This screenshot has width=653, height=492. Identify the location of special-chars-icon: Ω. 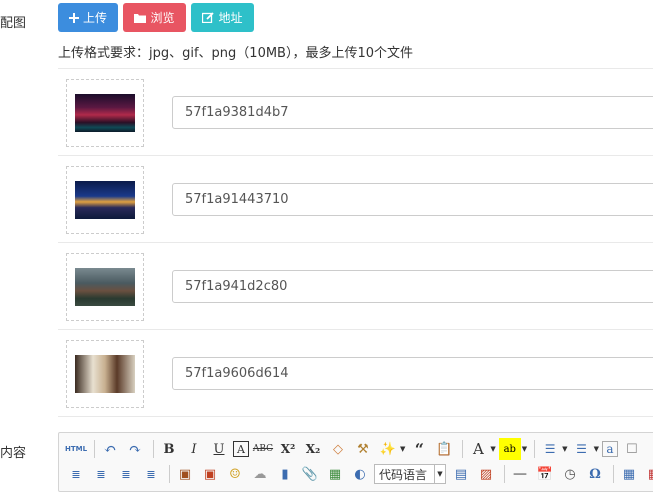
(595, 474).